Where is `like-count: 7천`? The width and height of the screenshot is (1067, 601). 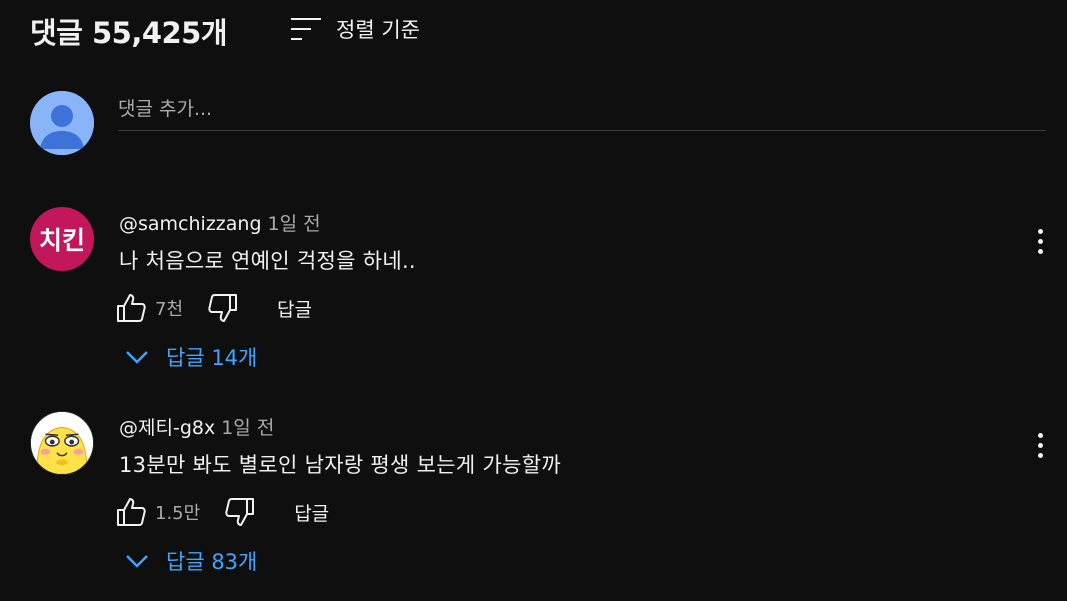 like-count: 7천 is located at coordinates (169, 309).